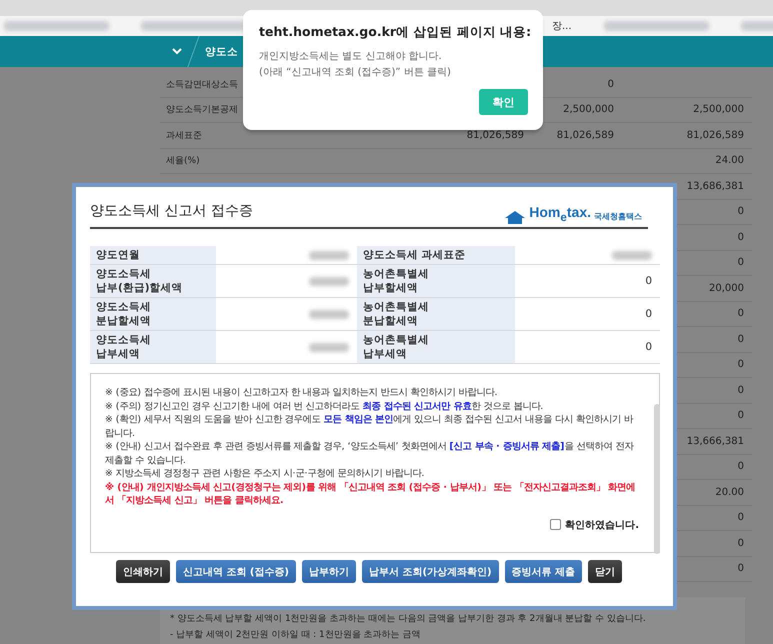  Describe the element at coordinates (436, 281) in the screenshot. I see `row-label: 농어촌특별세 납부할세액` at that location.